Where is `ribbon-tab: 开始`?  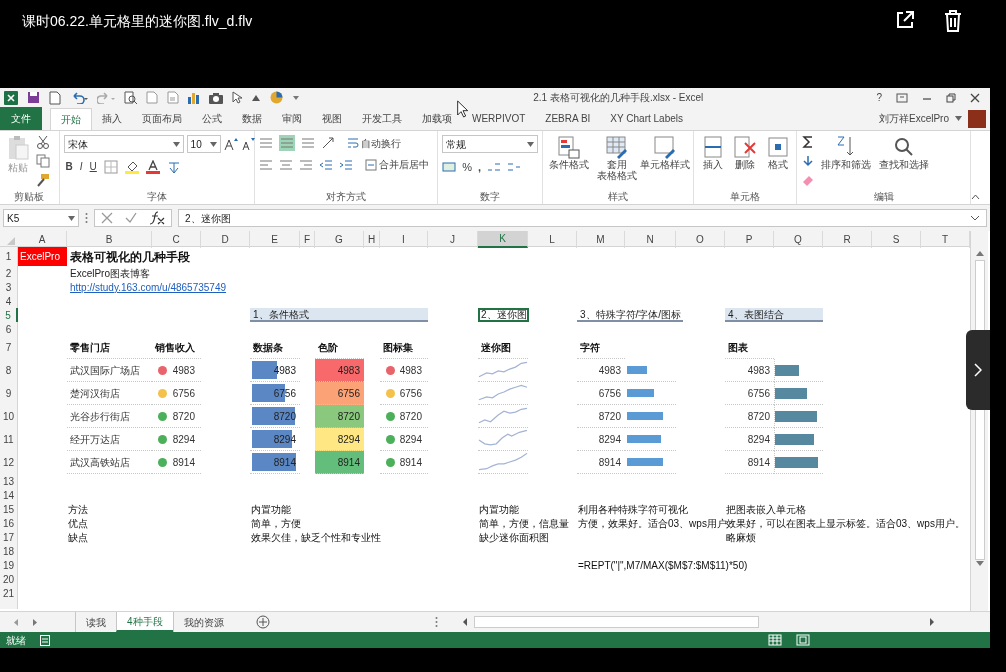 ribbon-tab: 开始 is located at coordinates (71, 119).